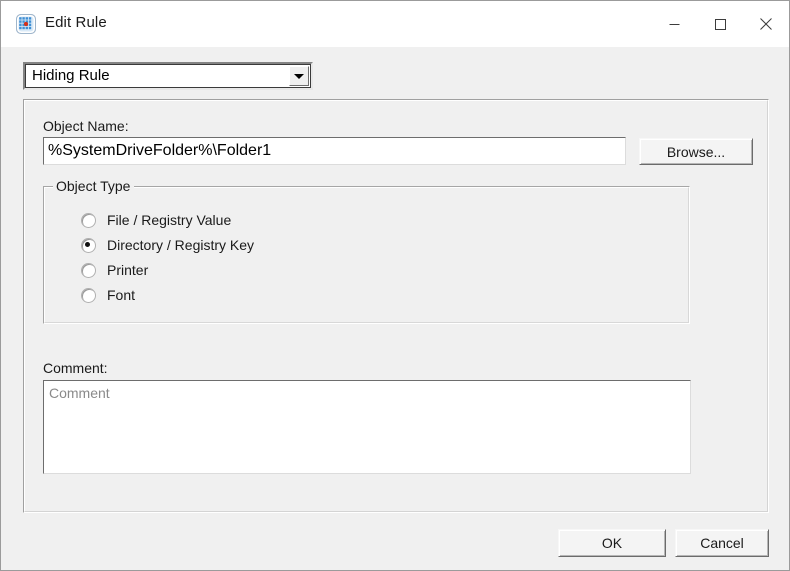 This screenshot has height=571, width=790. I want to click on cancel-button: Cancel, so click(722, 543).